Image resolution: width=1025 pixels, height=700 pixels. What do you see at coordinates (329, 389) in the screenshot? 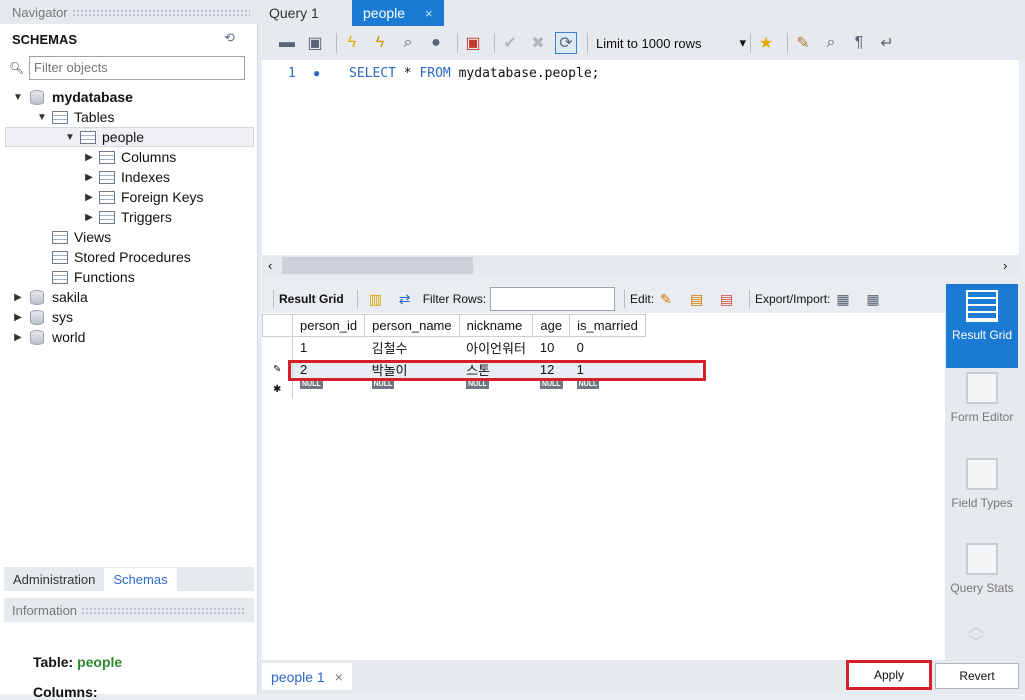
I see `cell-person-id-new: NULL` at bounding box center [329, 389].